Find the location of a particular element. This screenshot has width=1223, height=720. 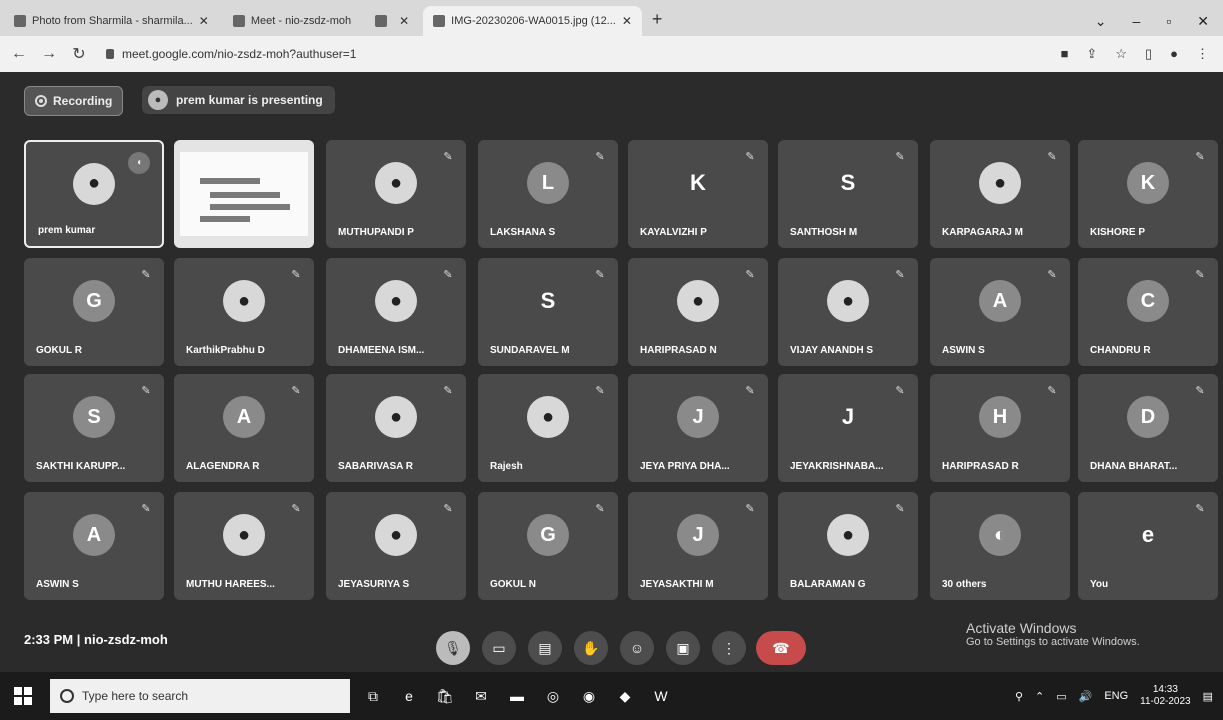

minimize-icon: – is located at coordinates (1137, 21).